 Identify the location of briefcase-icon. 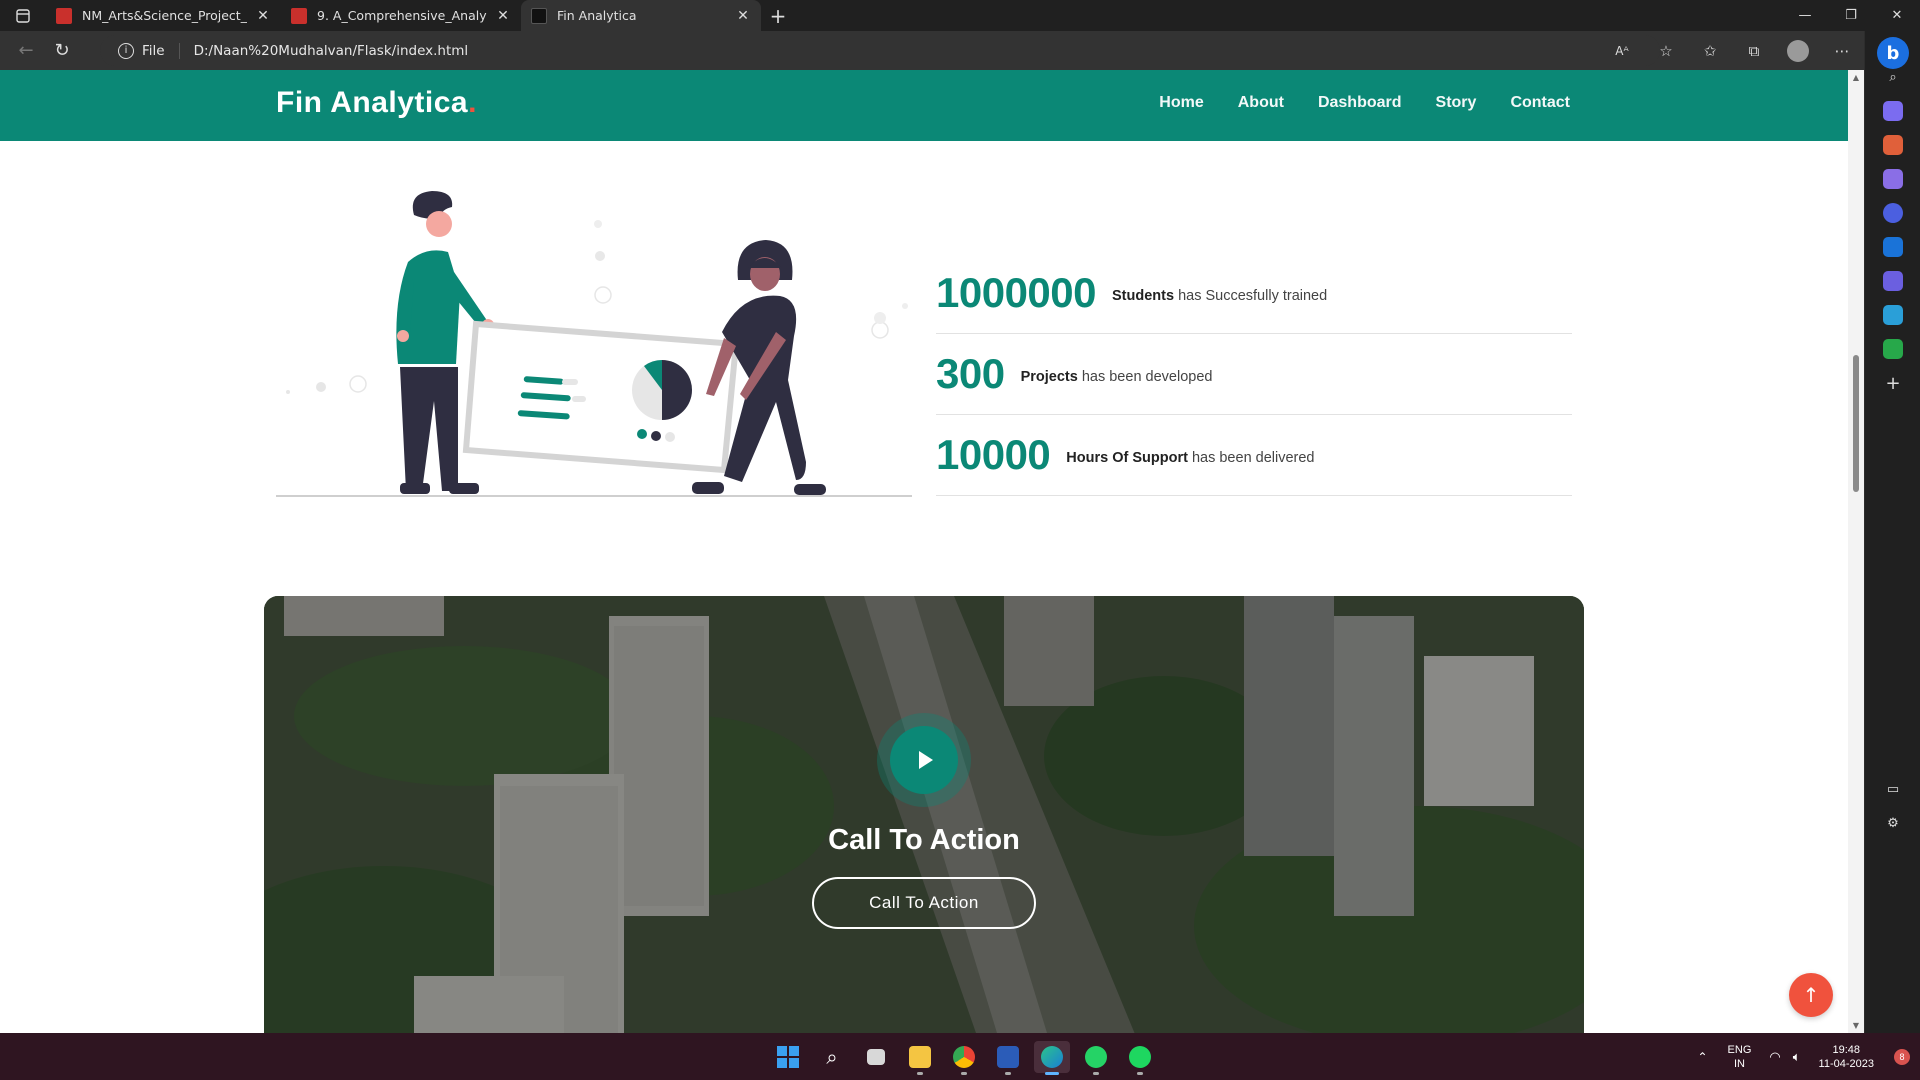
(1893, 145).